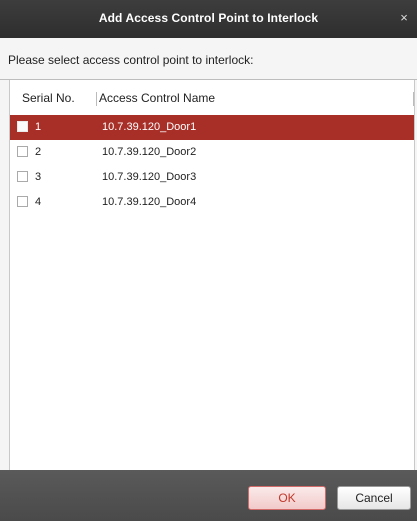 This screenshot has width=417, height=521. What do you see at coordinates (38, 202) in the screenshot?
I see `serial-cell: 4` at bounding box center [38, 202].